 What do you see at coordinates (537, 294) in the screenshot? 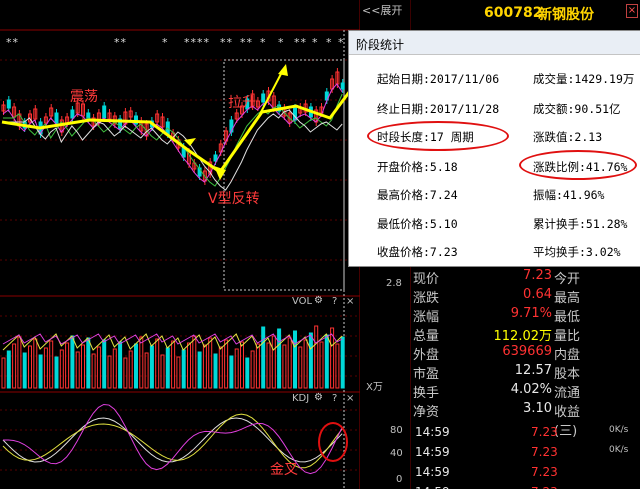
I see `quote-value: 0.64` at bounding box center [537, 294].